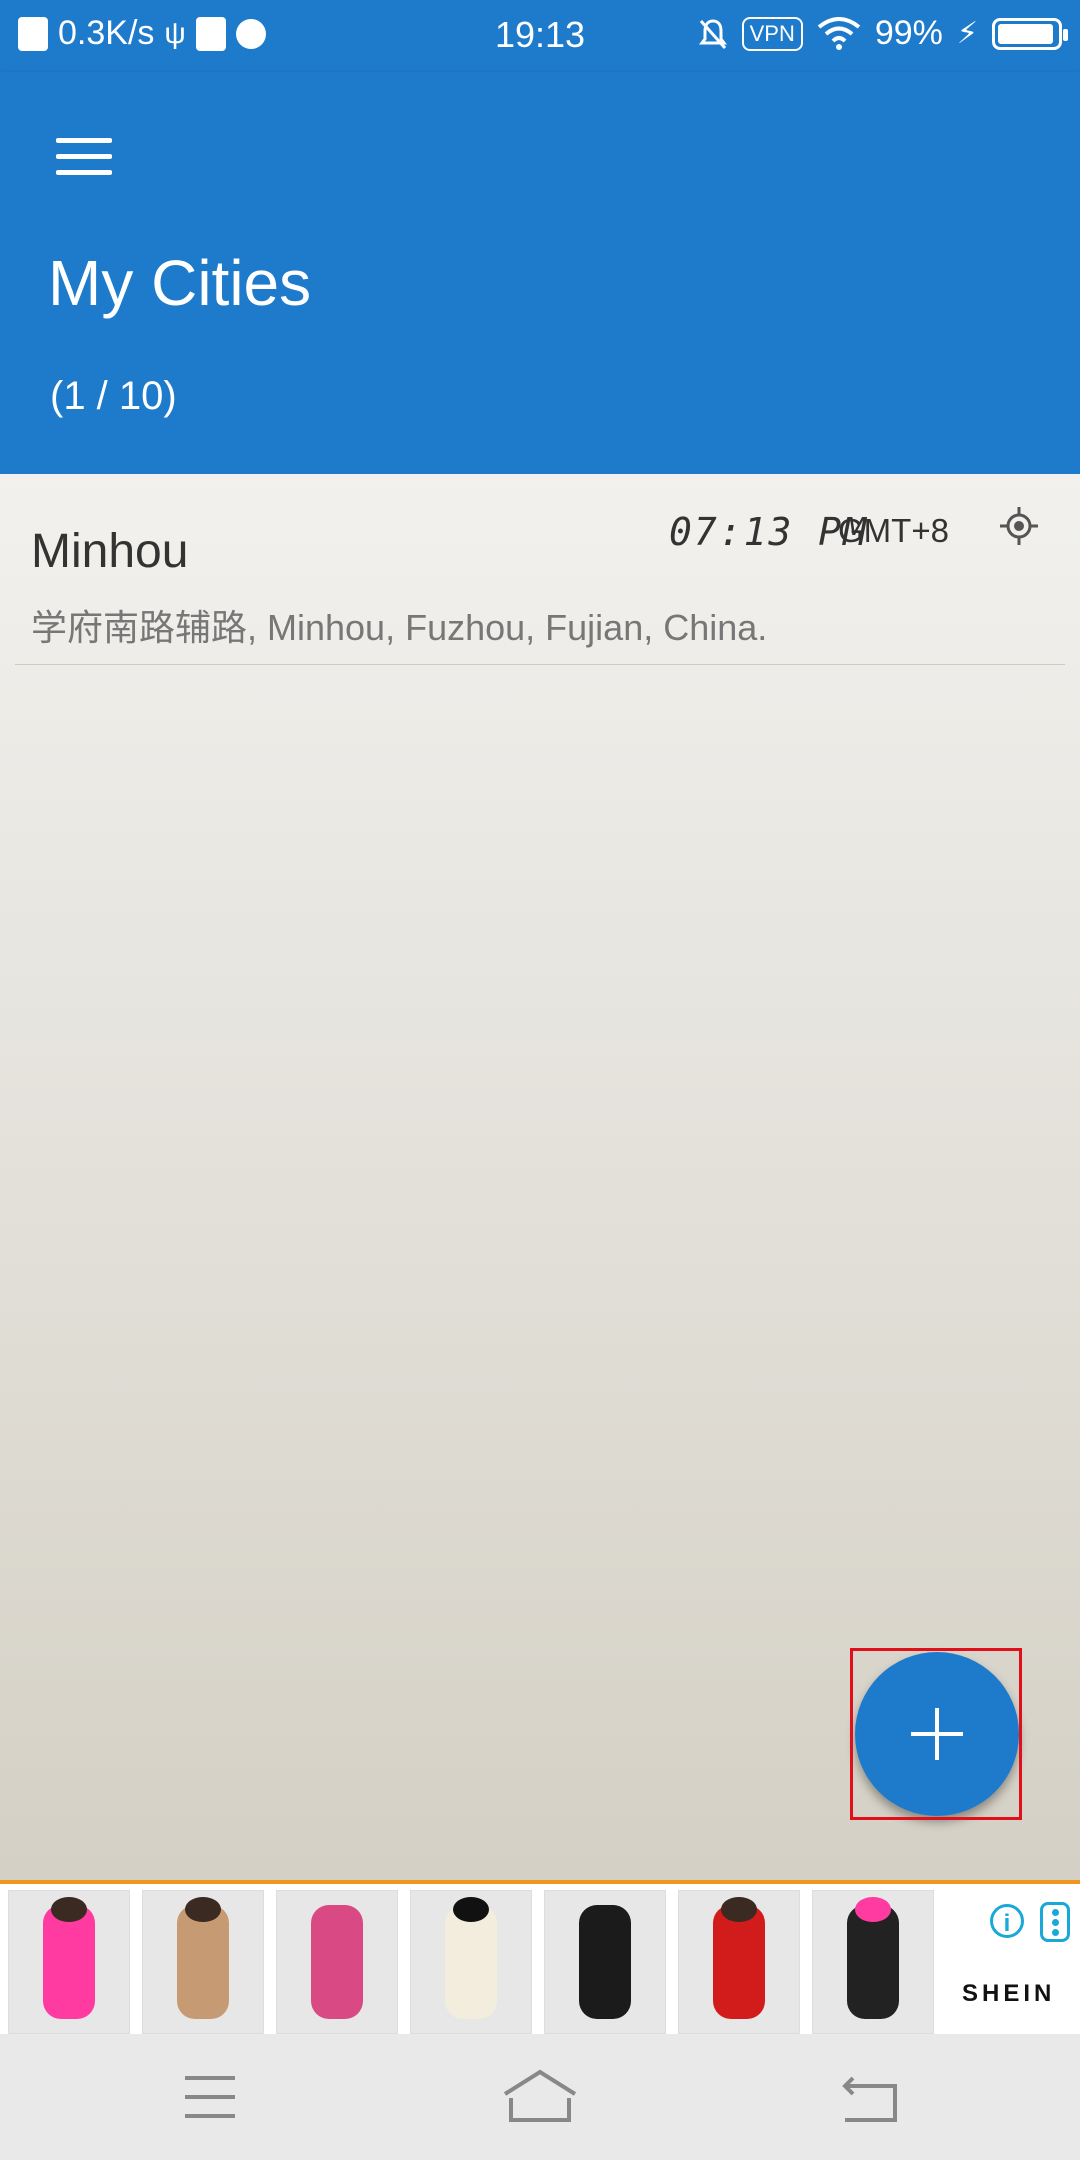 The width and height of the screenshot is (1080, 2160). Describe the element at coordinates (908, 33) in the screenshot. I see `battery-percent: 99%` at that location.